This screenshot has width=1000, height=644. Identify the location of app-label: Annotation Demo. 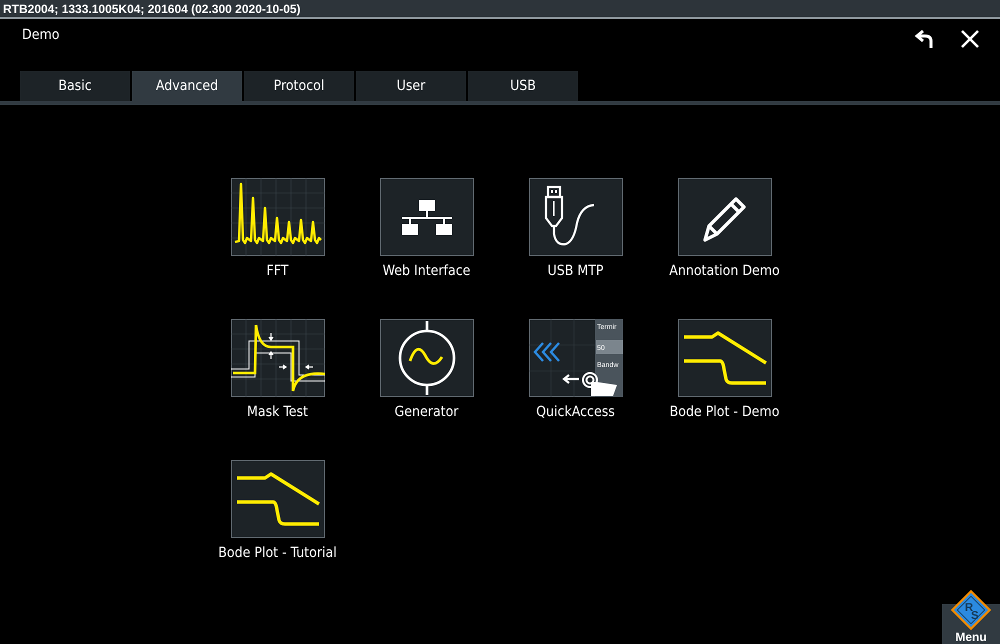
(724, 271).